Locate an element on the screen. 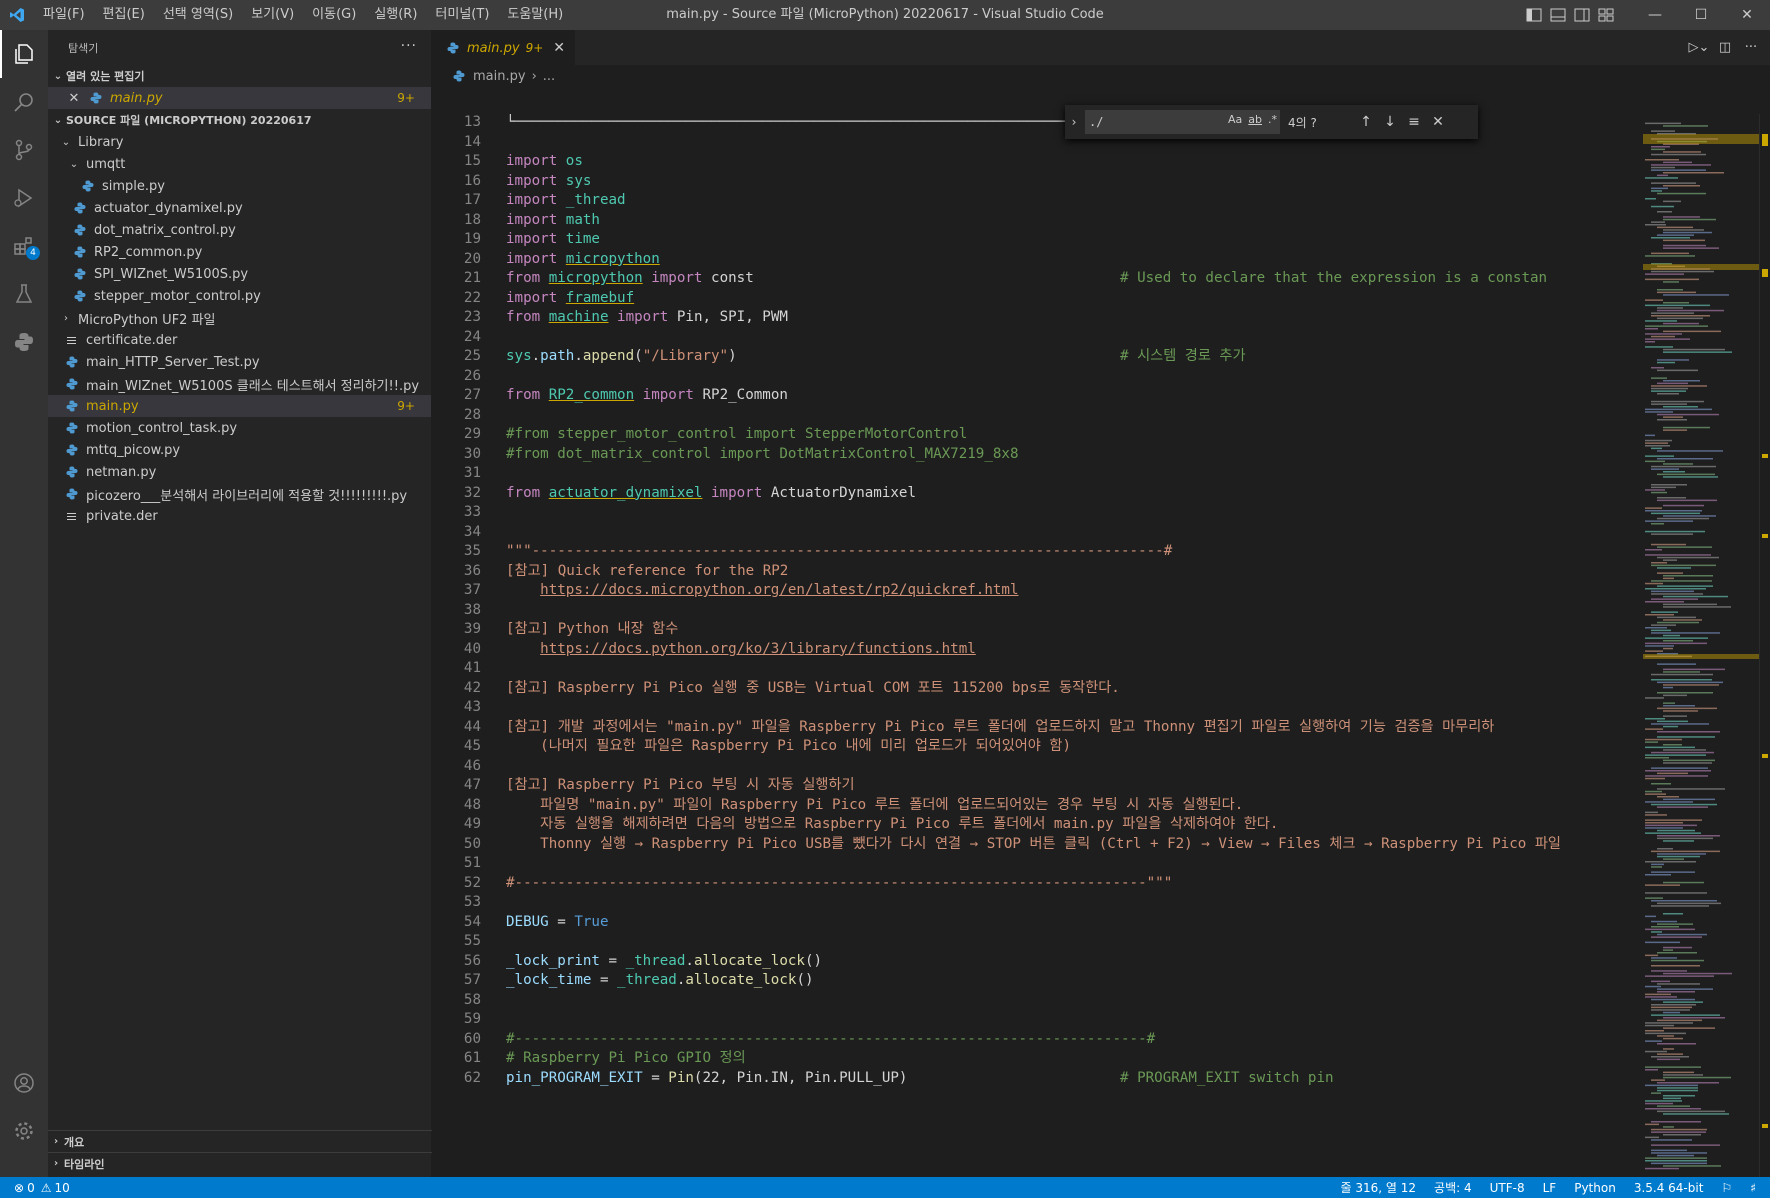 Image resolution: width=1770 pixels, height=1198 pixels. cursor-position: 줄 316, 열 12 is located at coordinates (1379, 1187).